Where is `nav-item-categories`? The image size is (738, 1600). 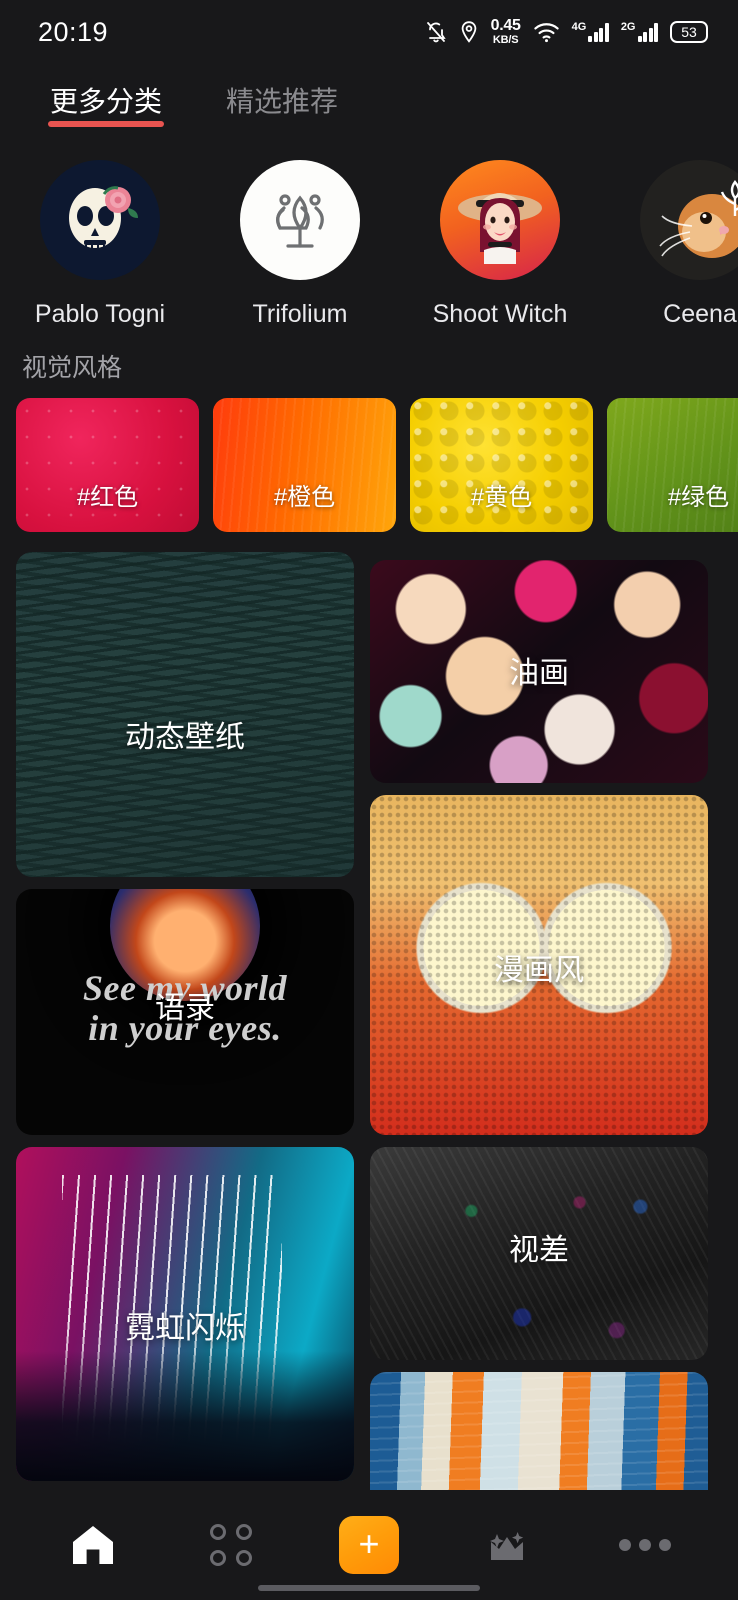 nav-item-categories is located at coordinates (231, 1545).